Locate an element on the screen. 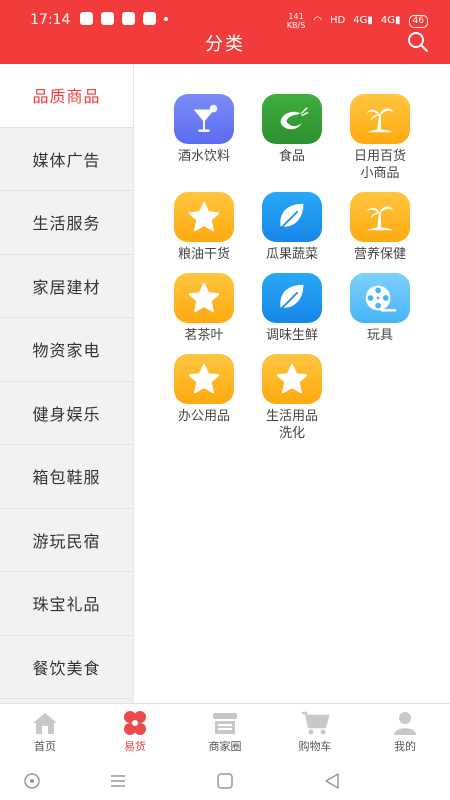  flower-icon is located at coordinates (135, 723).